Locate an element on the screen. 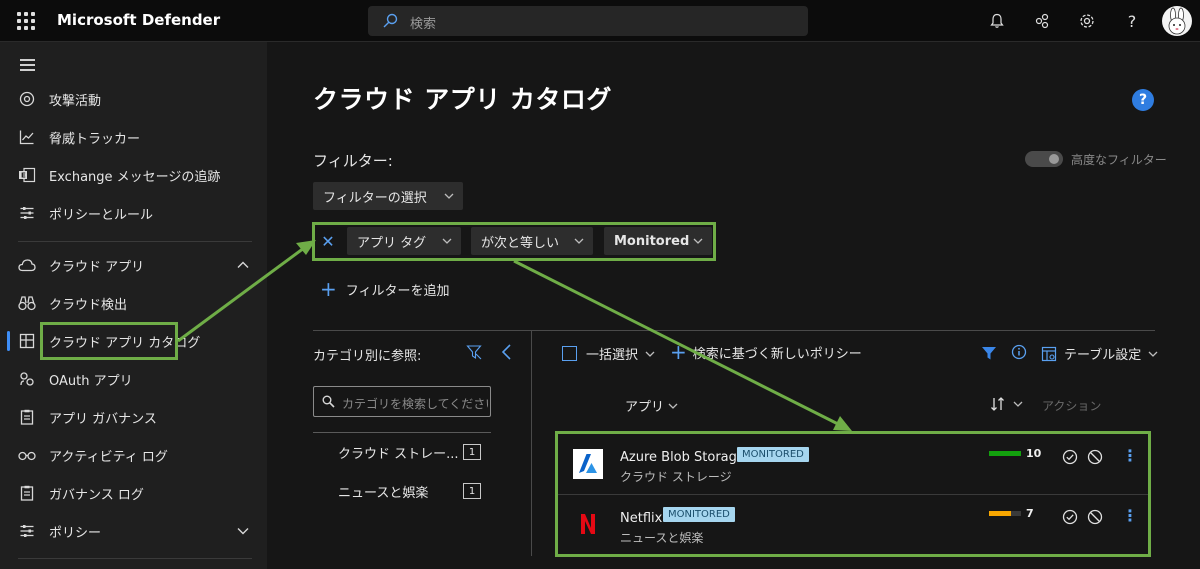  sidebar-item-governance-log: ガバナンス ログ is located at coordinates (133, 493).